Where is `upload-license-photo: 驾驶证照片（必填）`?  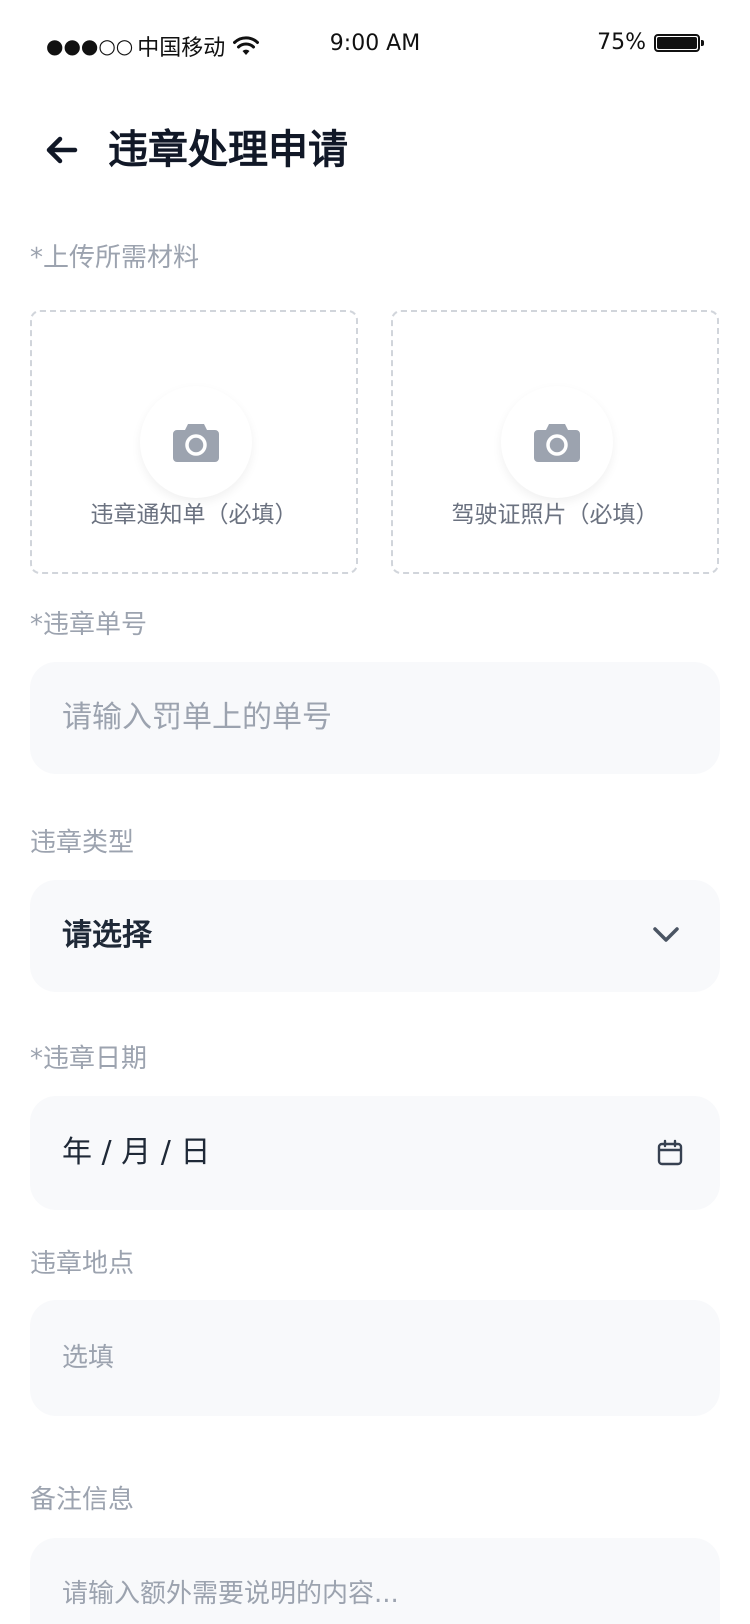 upload-license-photo: 驾驶证照片（必填） is located at coordinates (555, 442).